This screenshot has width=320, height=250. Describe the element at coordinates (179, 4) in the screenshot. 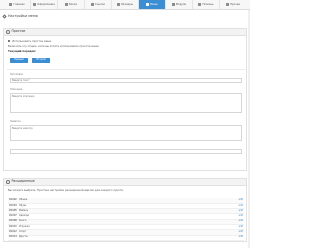

I see `tab-modules: Модули` at that location.